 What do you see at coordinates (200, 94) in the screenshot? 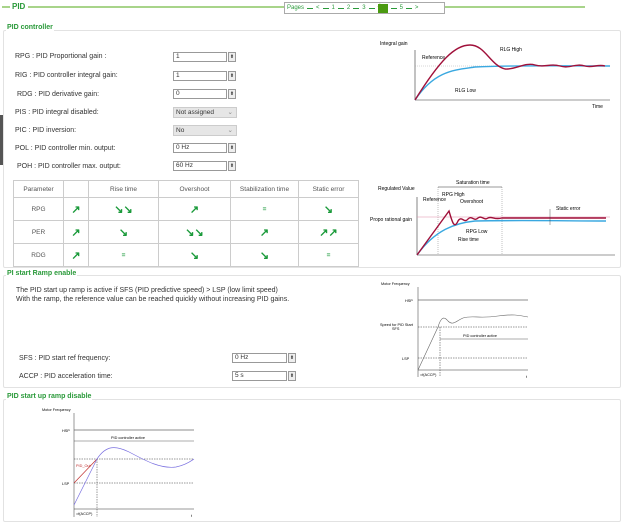
I see `rdg-input: 0` at bounding box center [200, 94].